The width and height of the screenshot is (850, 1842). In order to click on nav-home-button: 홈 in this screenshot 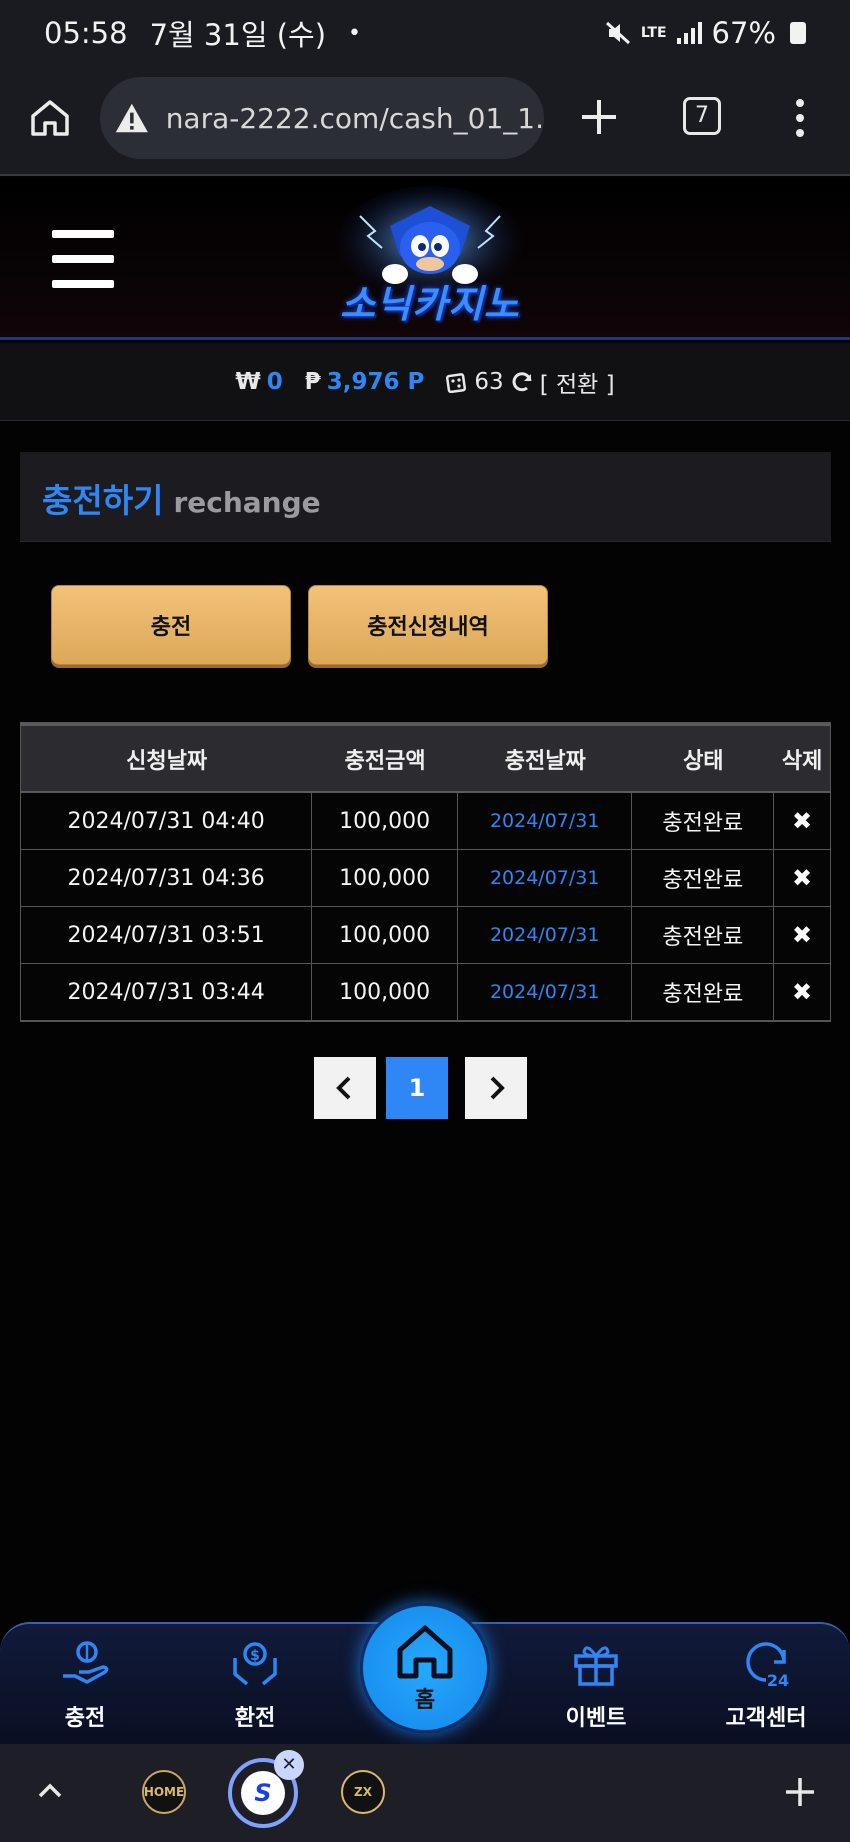, I will do `click(425, 1668)`.